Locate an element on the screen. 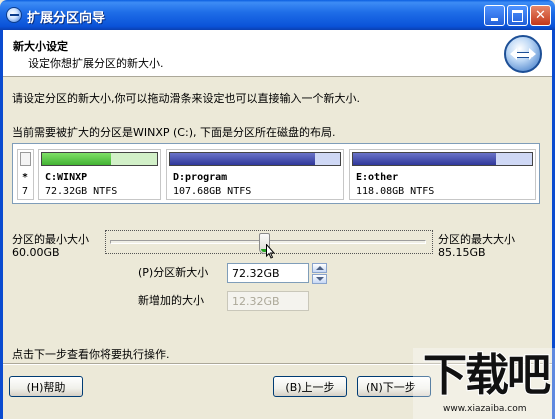 This screenshot has height=419, width=555. partition-unallocated: * 7 is located at coordinates (25, 174).